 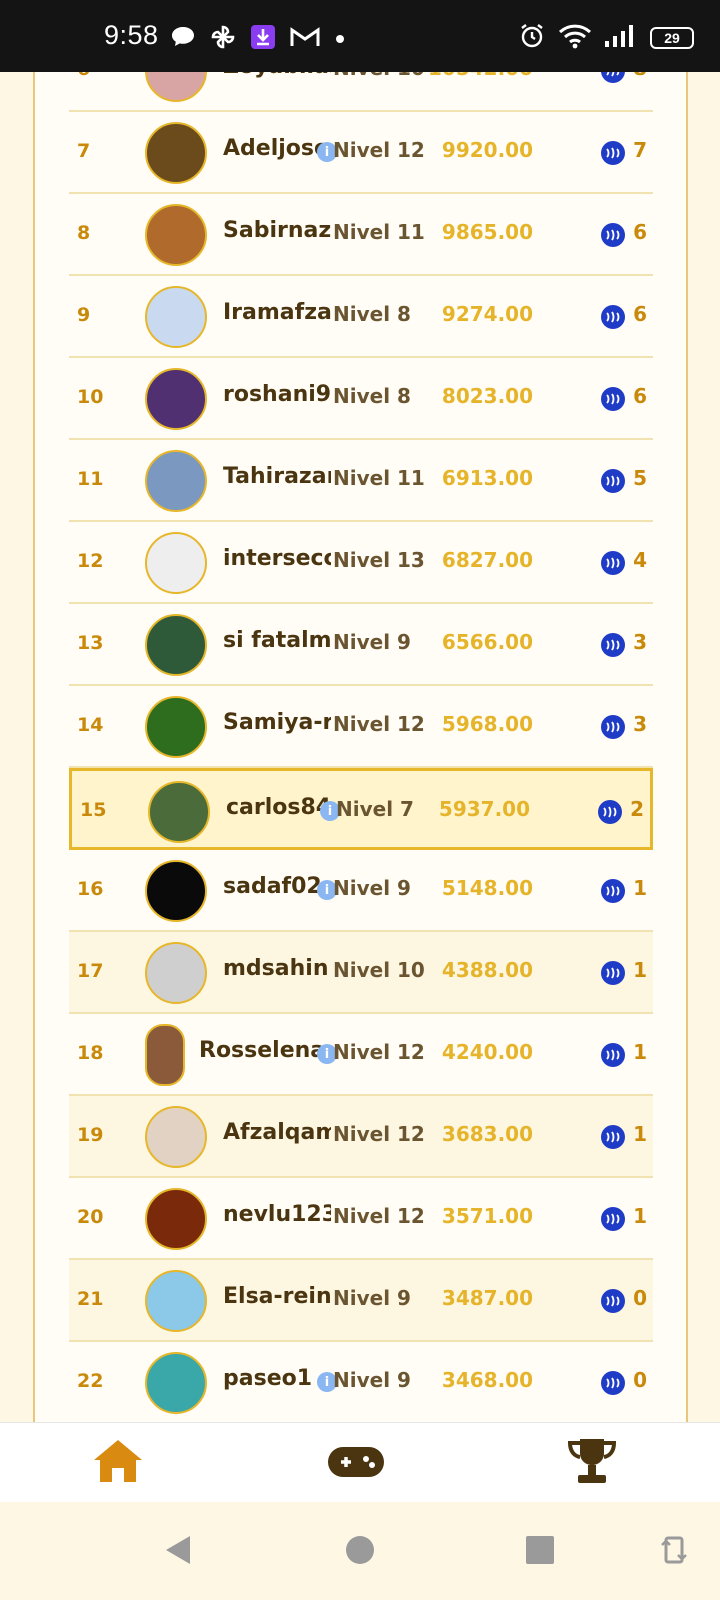 What do you see at coordinates (277, 968) in the screenshot?
I see `username: mdsahin1` at bounding box center [277, 968].